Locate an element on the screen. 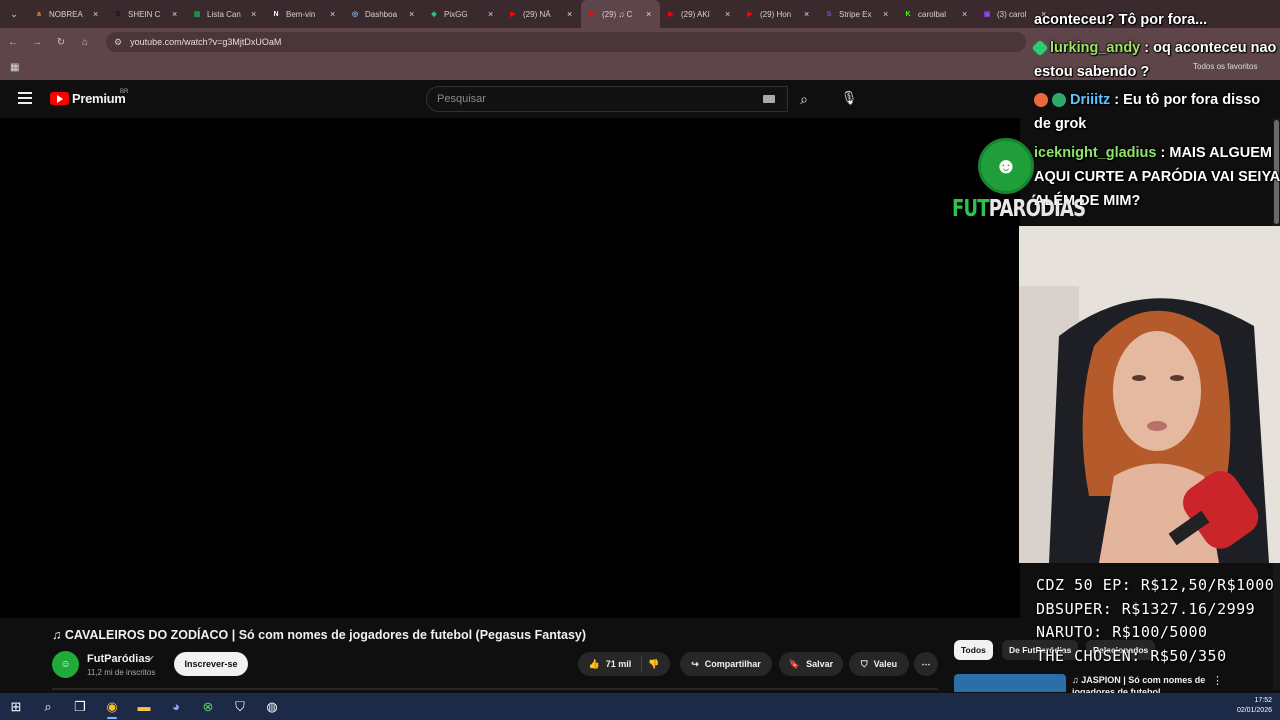  like-button: 👍 71 mil is located at coordinates (616, 664).